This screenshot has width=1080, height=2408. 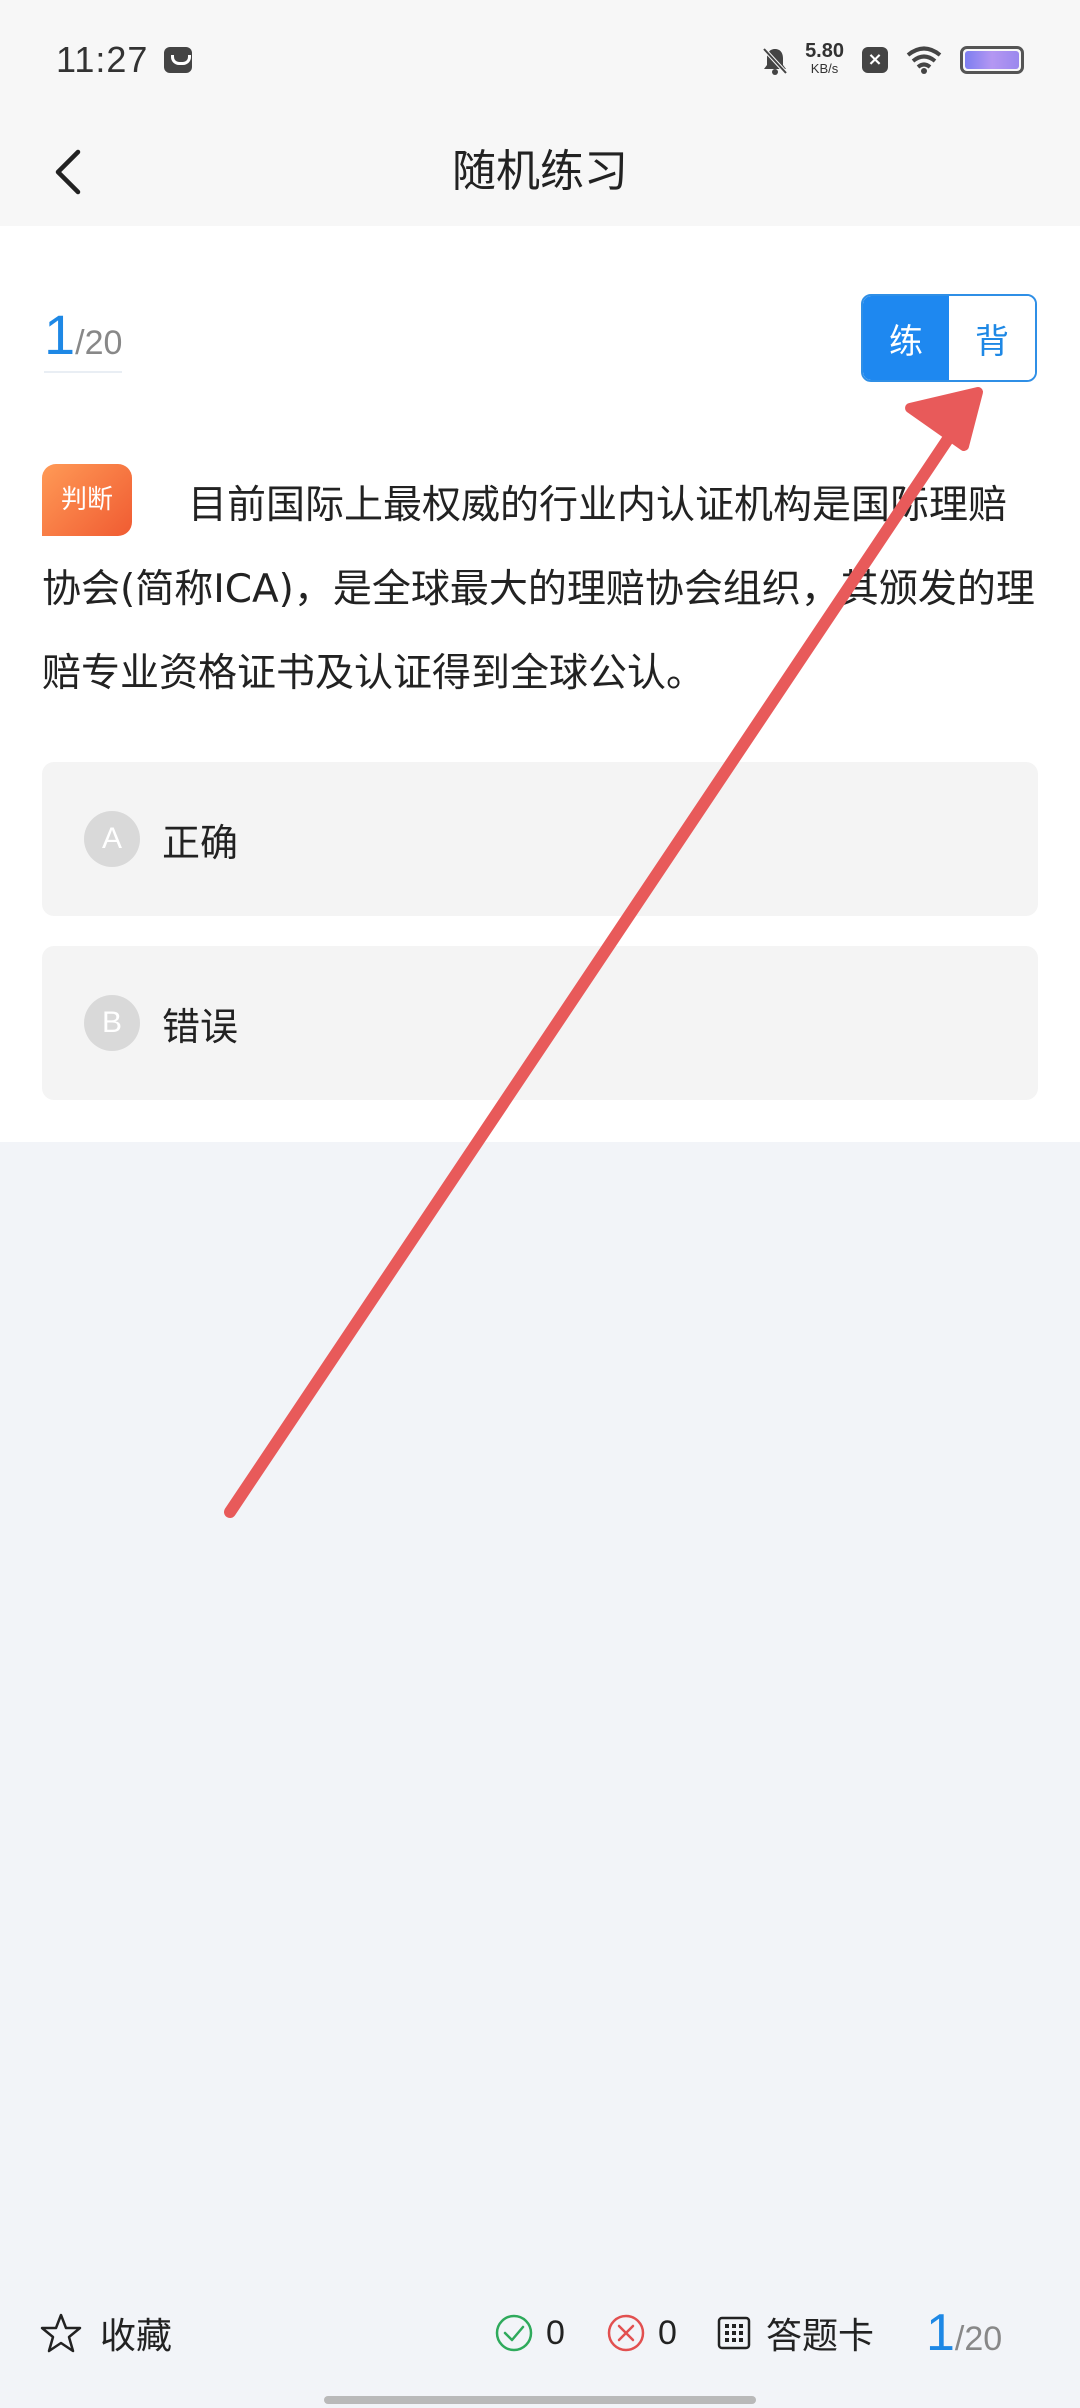 What do you see at coordinates (906, 338) in the screenshot?
I see `practice-mode-button: 练` at bounding box center [906, 338].